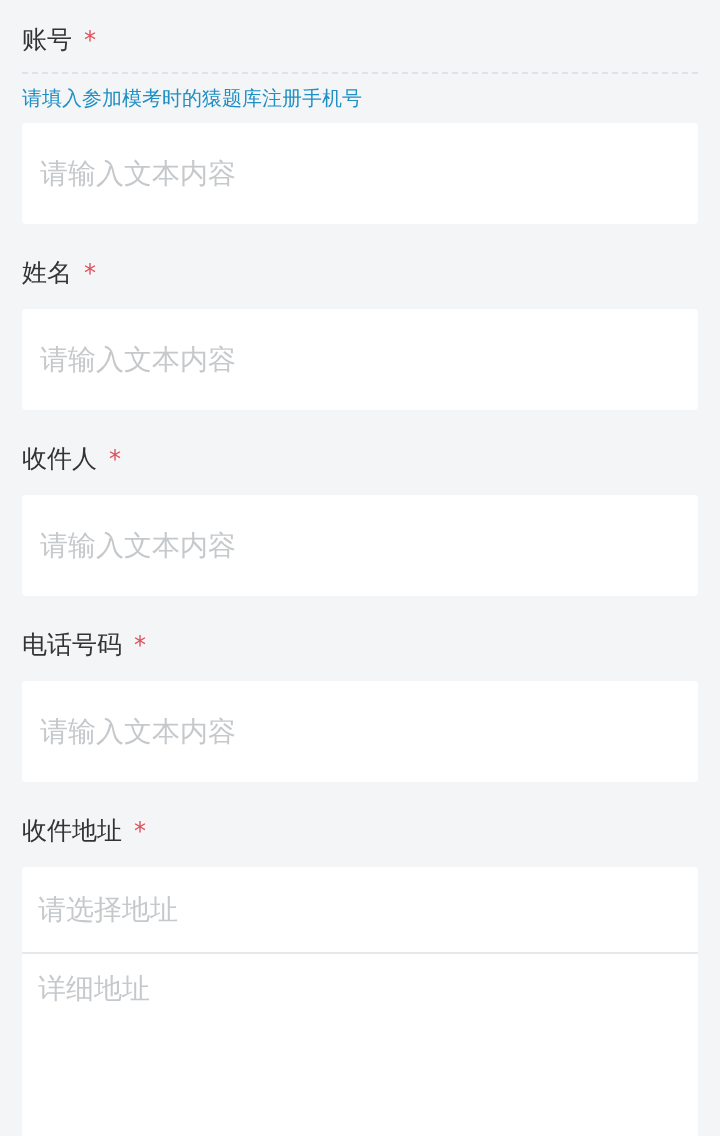 The image size is (720, 1136). I want to click on hint-text: 请填入参加模考时的猿题库注册手机号, so click(192, 98).